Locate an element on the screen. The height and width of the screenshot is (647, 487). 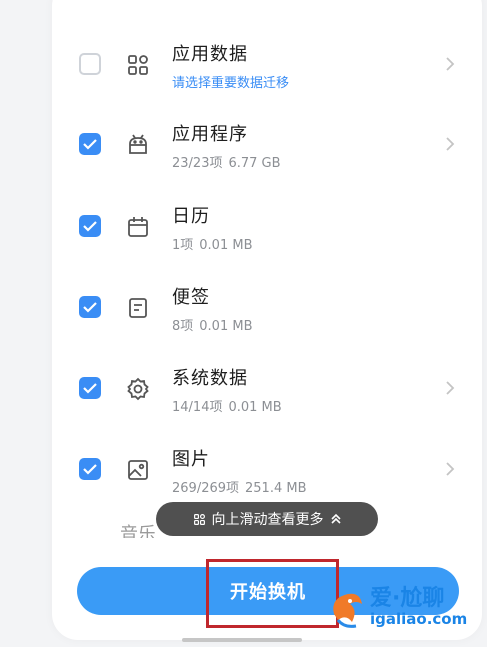
item-images: 图片 269/269项 251.4 MB is located at coordinates (267, 468).